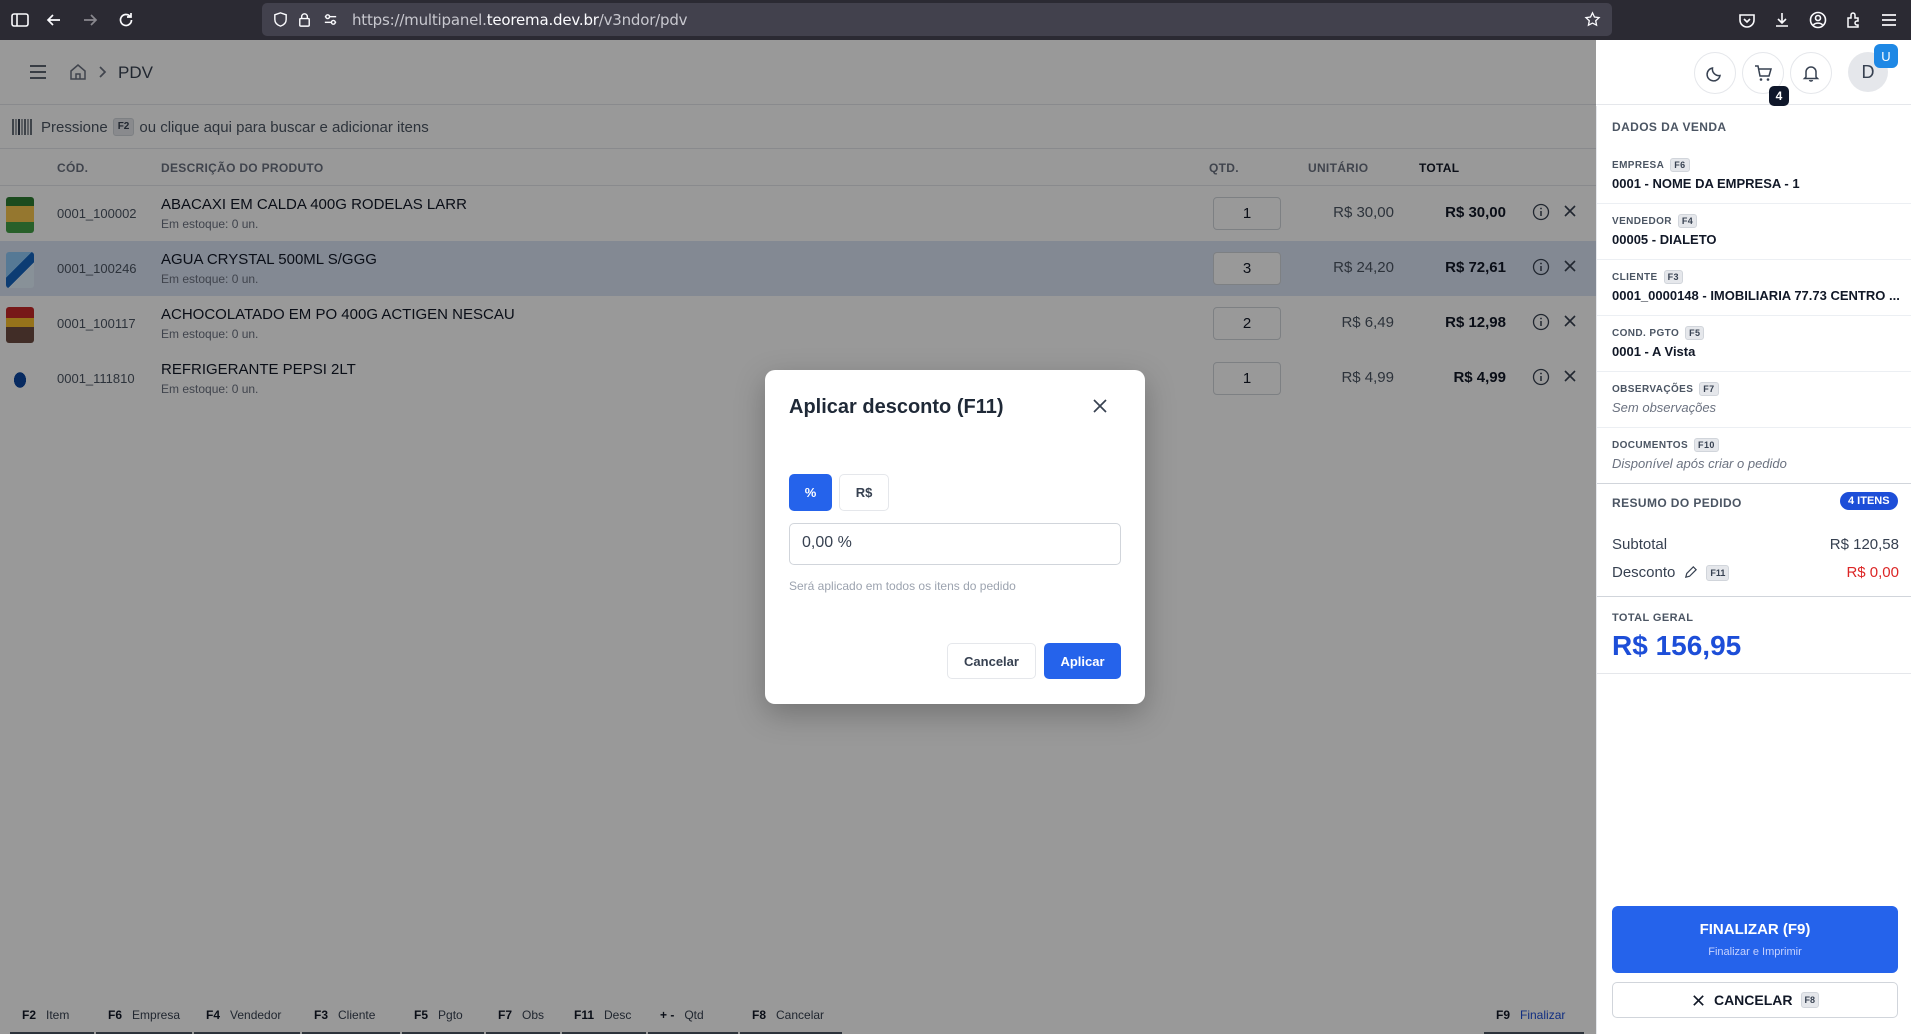  What do you see at coordinates (991, 661) in the screenshot?
I see `cancel-button: Cancelar` at bounding box center [991, 661].